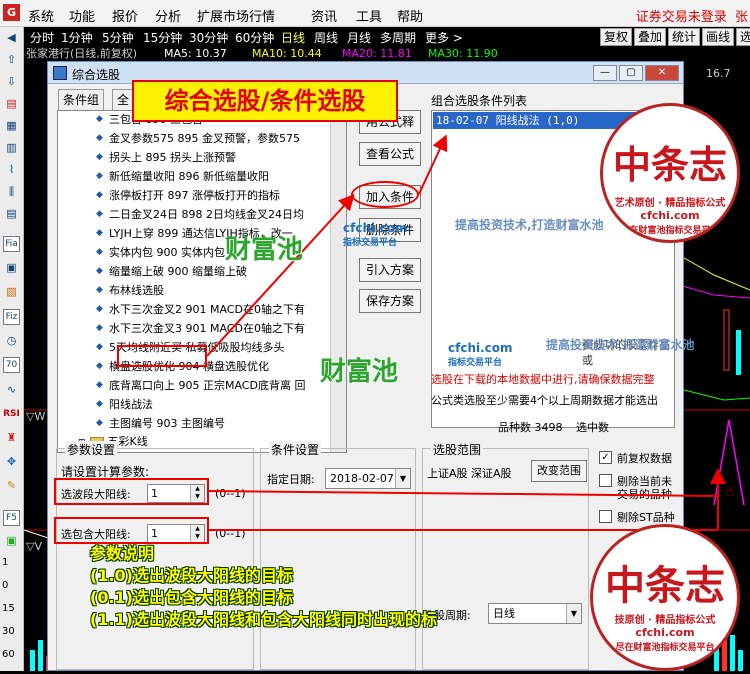  I want to click on note-line: (0.1)选出包含大阳线的目标, so click(191, 597).